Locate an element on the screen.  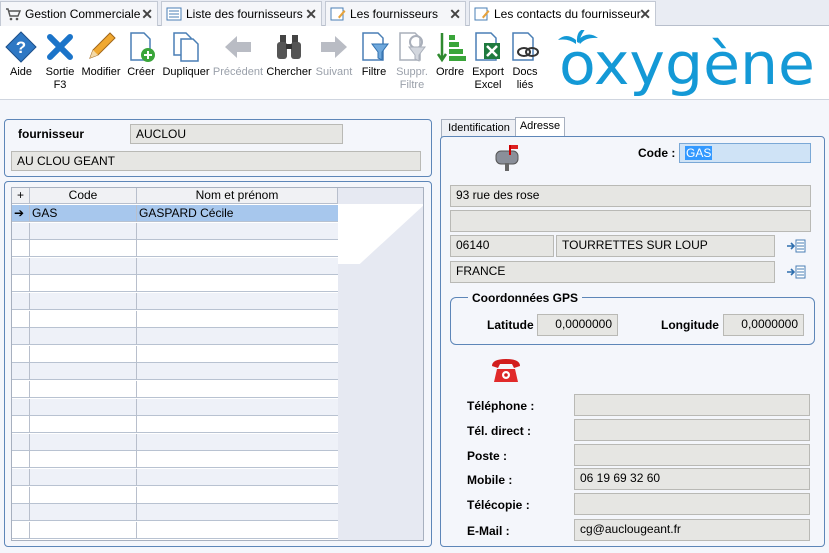
export-excel-button: Export Excel is located at coordinates (488, 61).